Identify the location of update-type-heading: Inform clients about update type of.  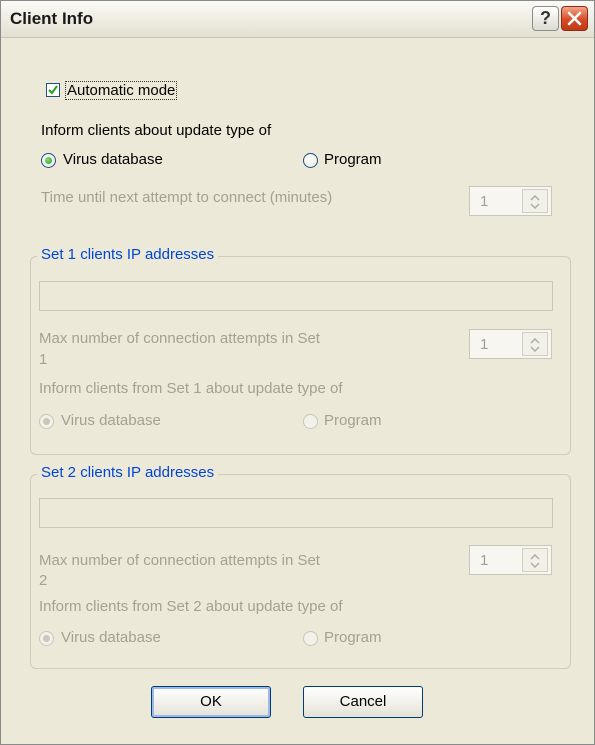
(156, 130).